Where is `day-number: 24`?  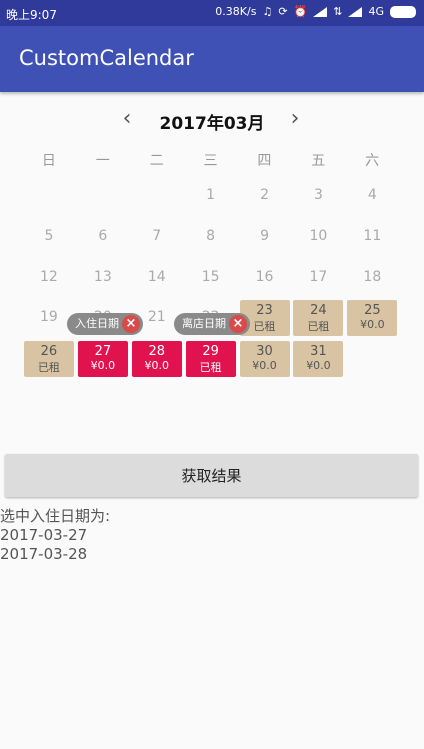 day-number: 24 is located at coordinates (318, 311).